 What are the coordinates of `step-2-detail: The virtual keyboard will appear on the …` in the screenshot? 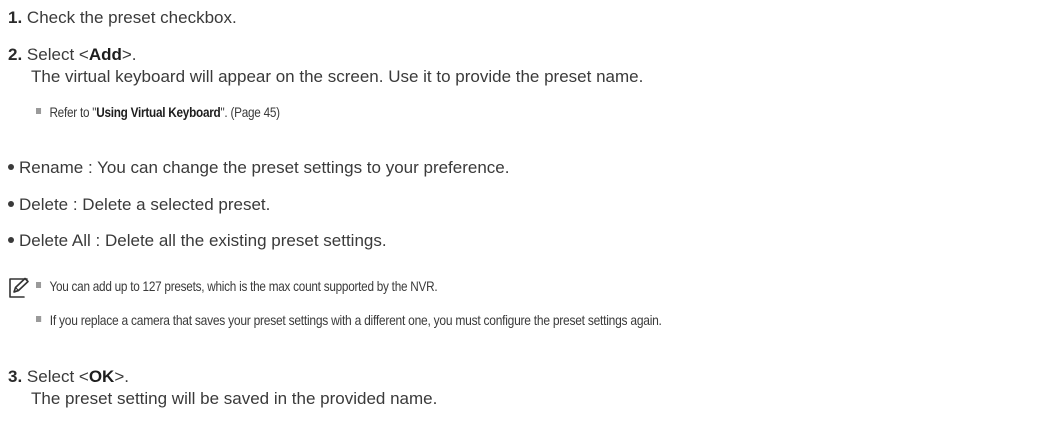 It's located at (337, 76).